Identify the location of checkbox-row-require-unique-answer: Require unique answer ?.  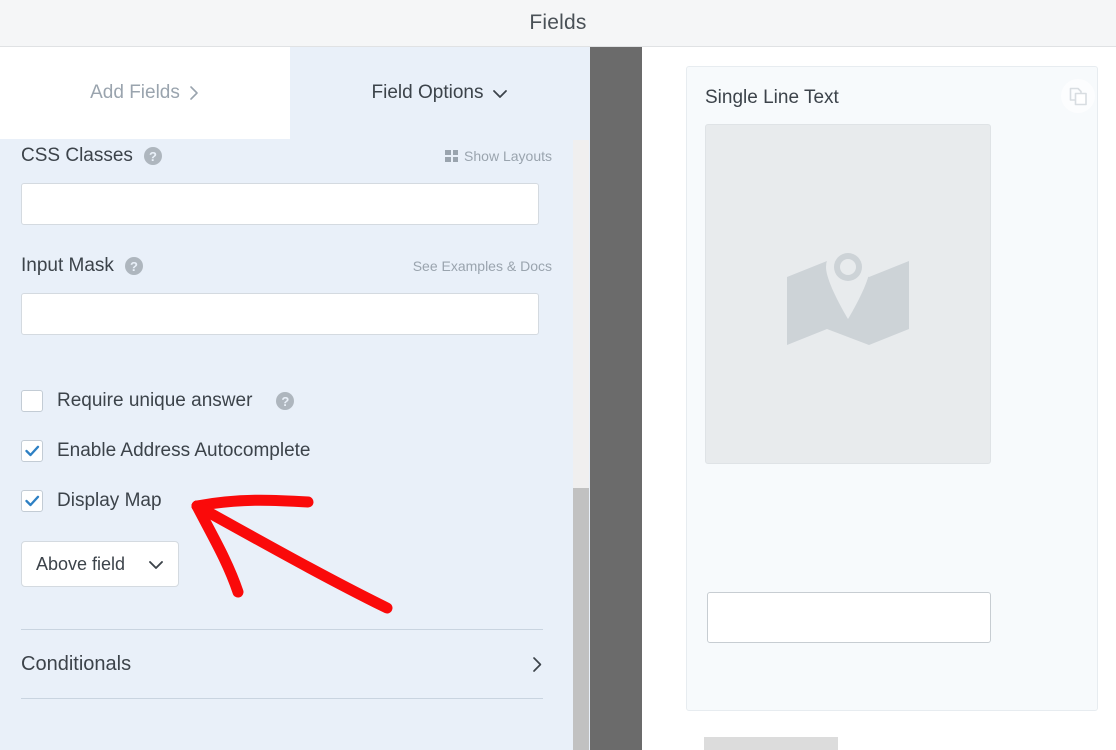
(286, 401).